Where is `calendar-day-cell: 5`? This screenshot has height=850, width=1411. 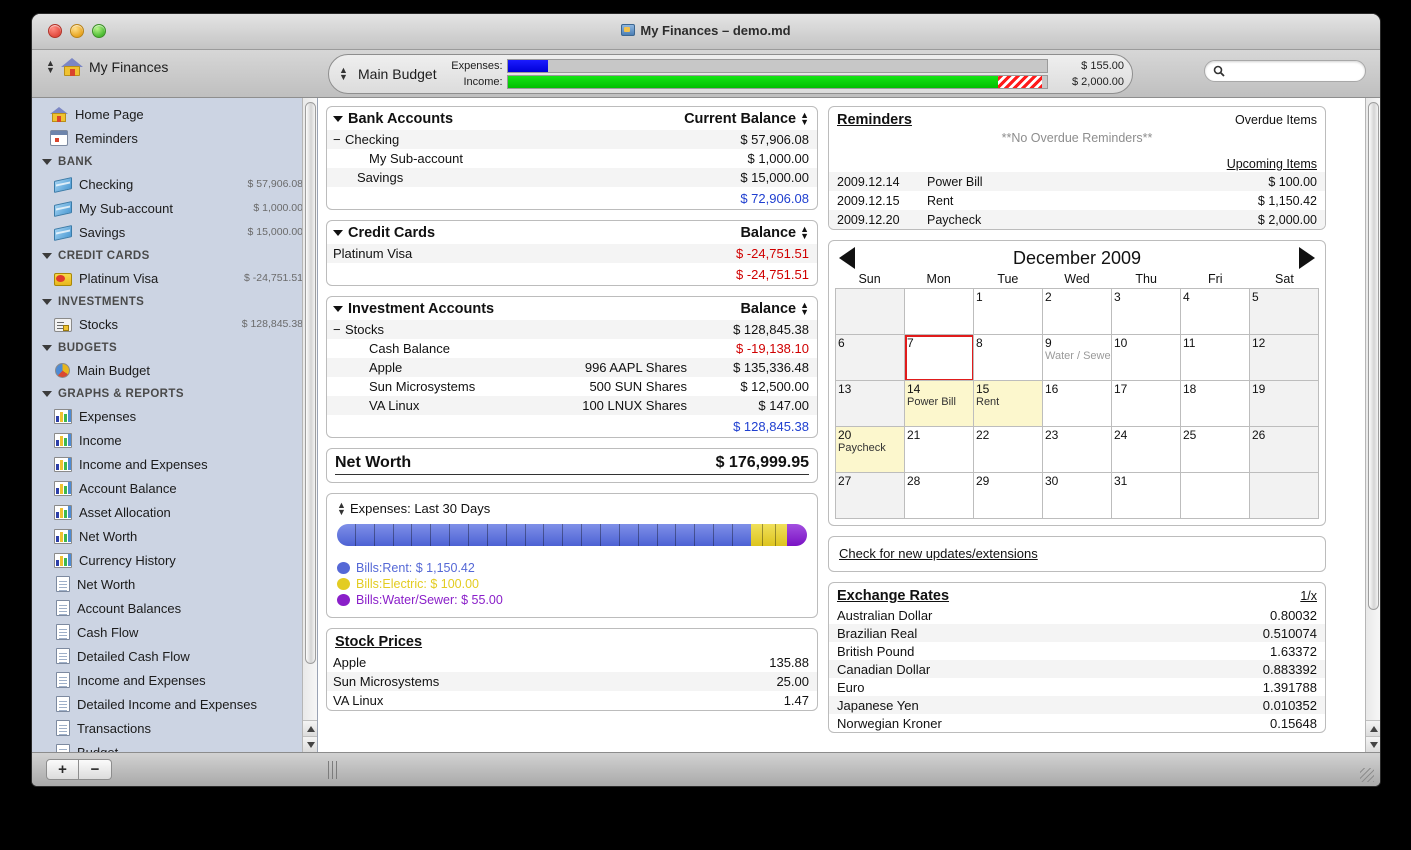
calendar-day-cell: 5 is located at coordinates (1284, 312).